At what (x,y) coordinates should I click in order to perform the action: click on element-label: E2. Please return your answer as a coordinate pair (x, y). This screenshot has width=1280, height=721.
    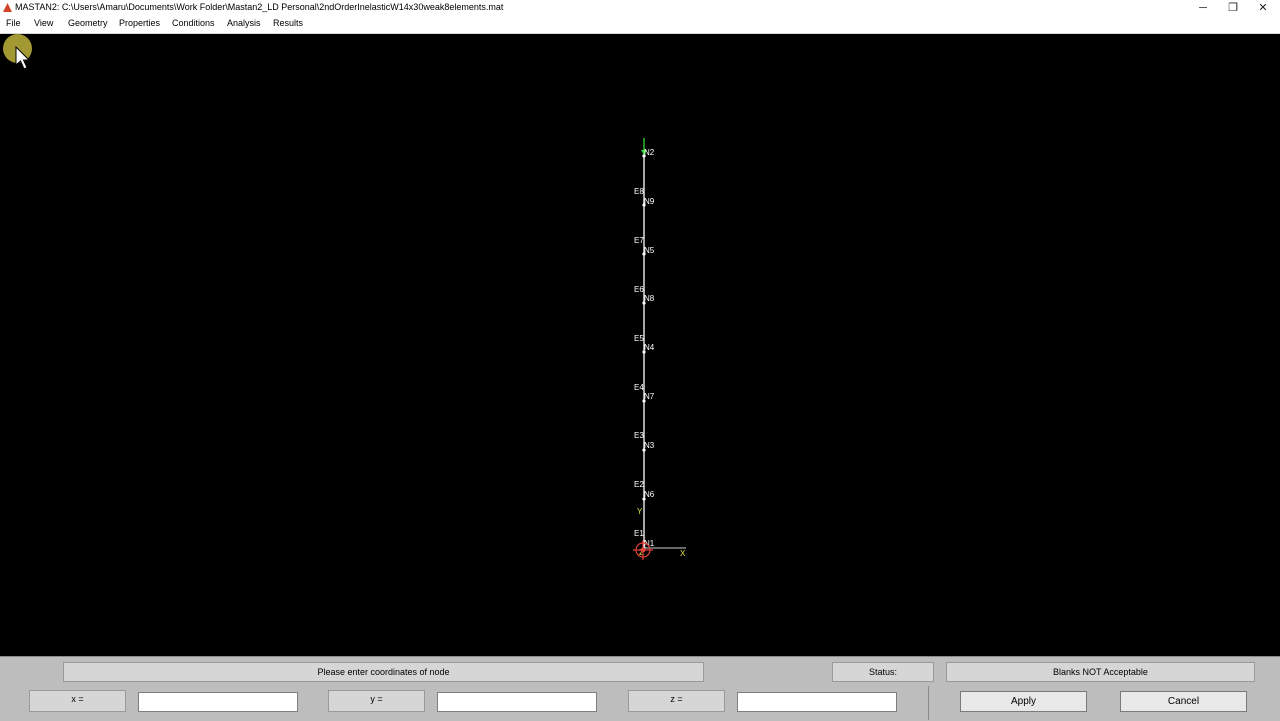
    Looking at the image, I should click on (639, 484).